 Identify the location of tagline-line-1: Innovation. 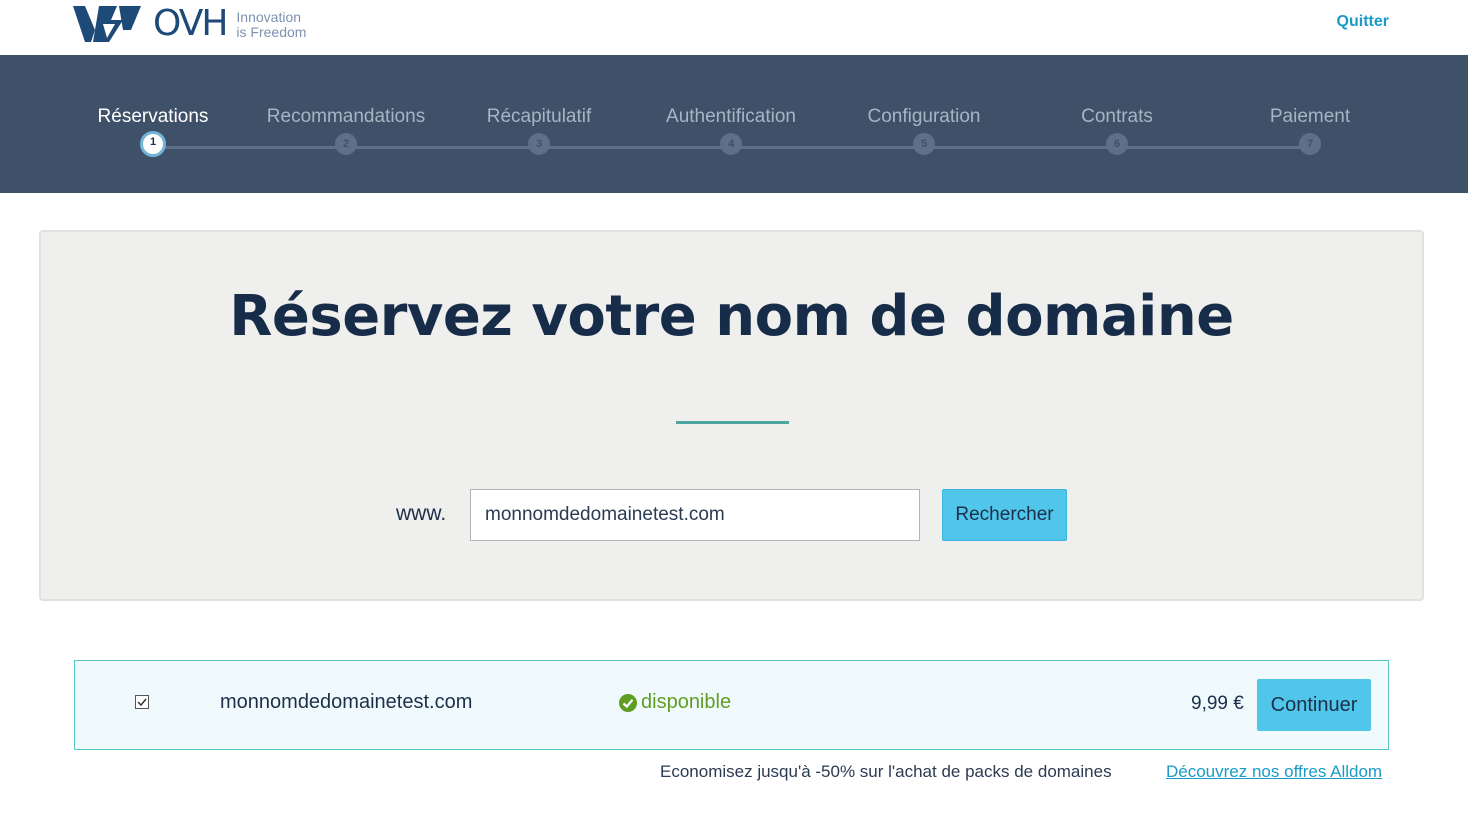
(269, 17).